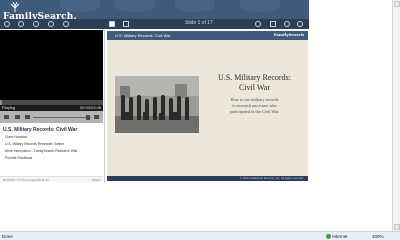 The width and height of the screenshot is (400, 240). Describe the element at coordinates (273, 24) in the screenshot. I see `fullscreen-icon` at that location.